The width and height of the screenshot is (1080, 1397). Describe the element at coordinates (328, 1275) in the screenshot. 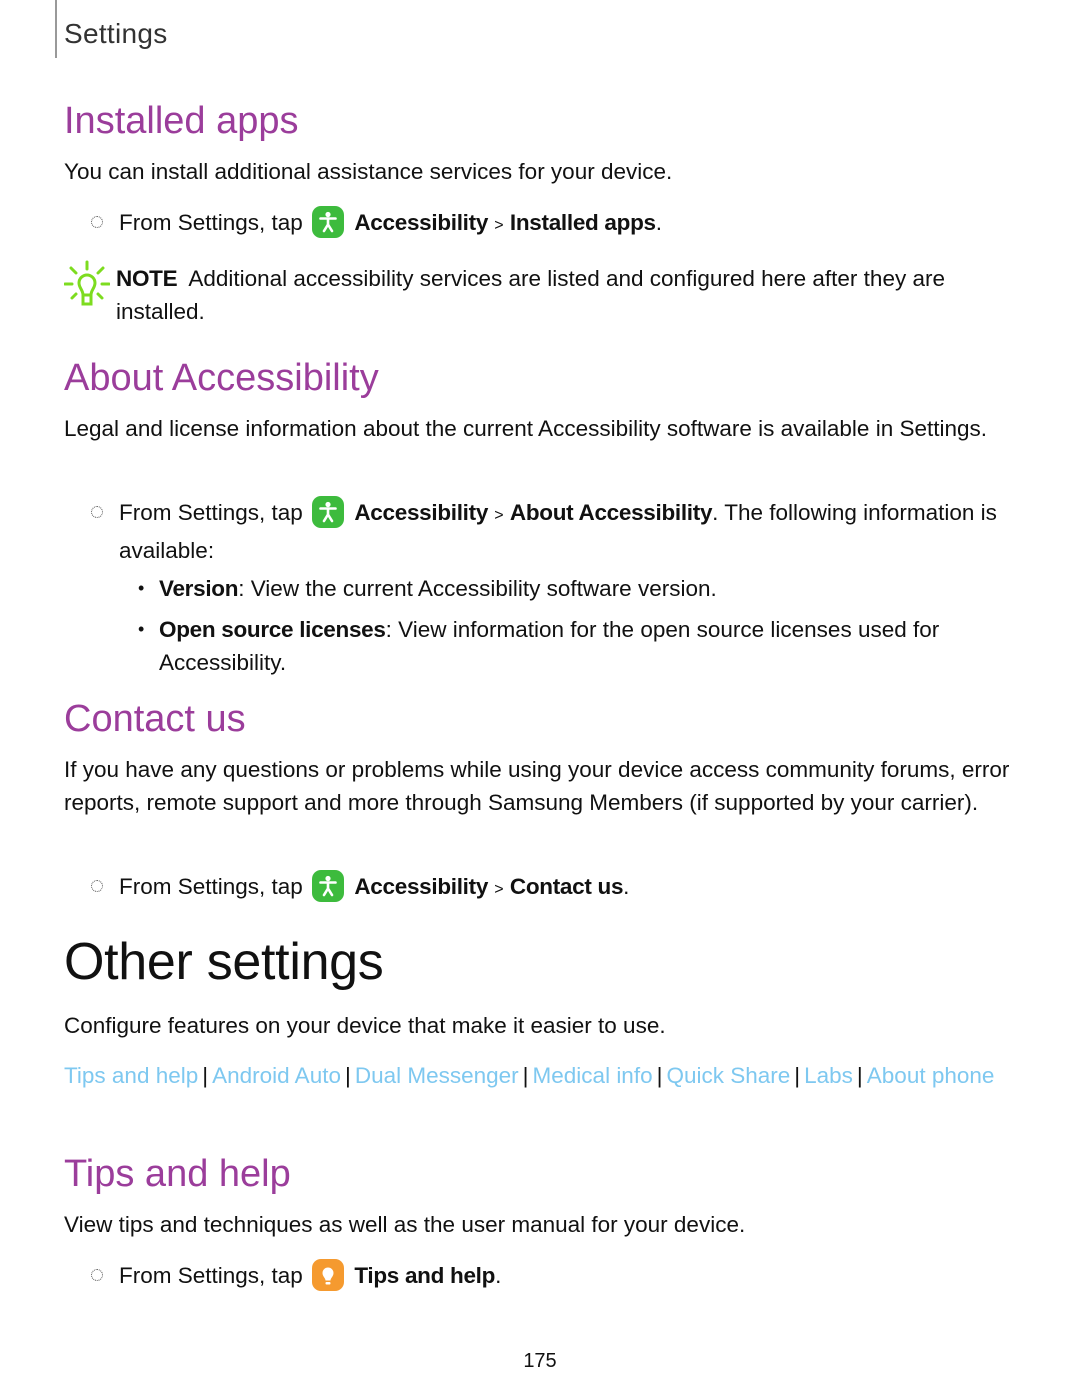

I see `tips-icon` at that location.